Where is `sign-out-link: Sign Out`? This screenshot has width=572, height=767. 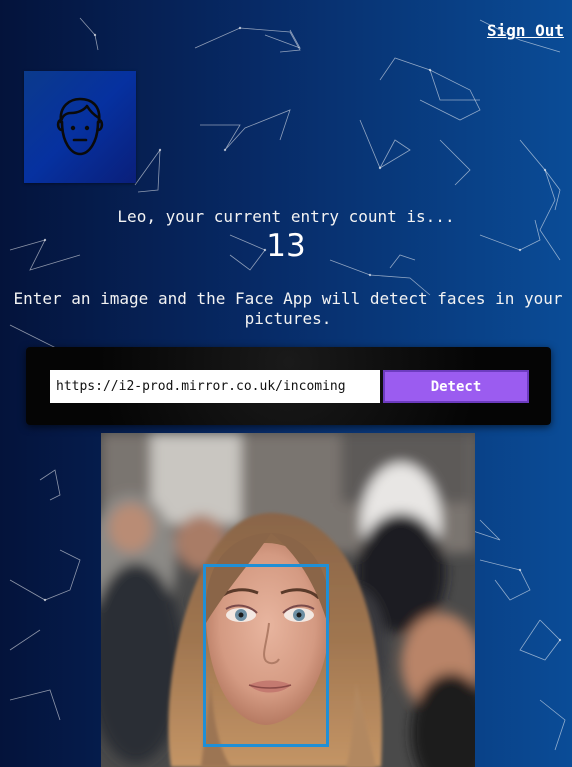 sign-out-link: Sign Out is located at coordinates (525, 30).